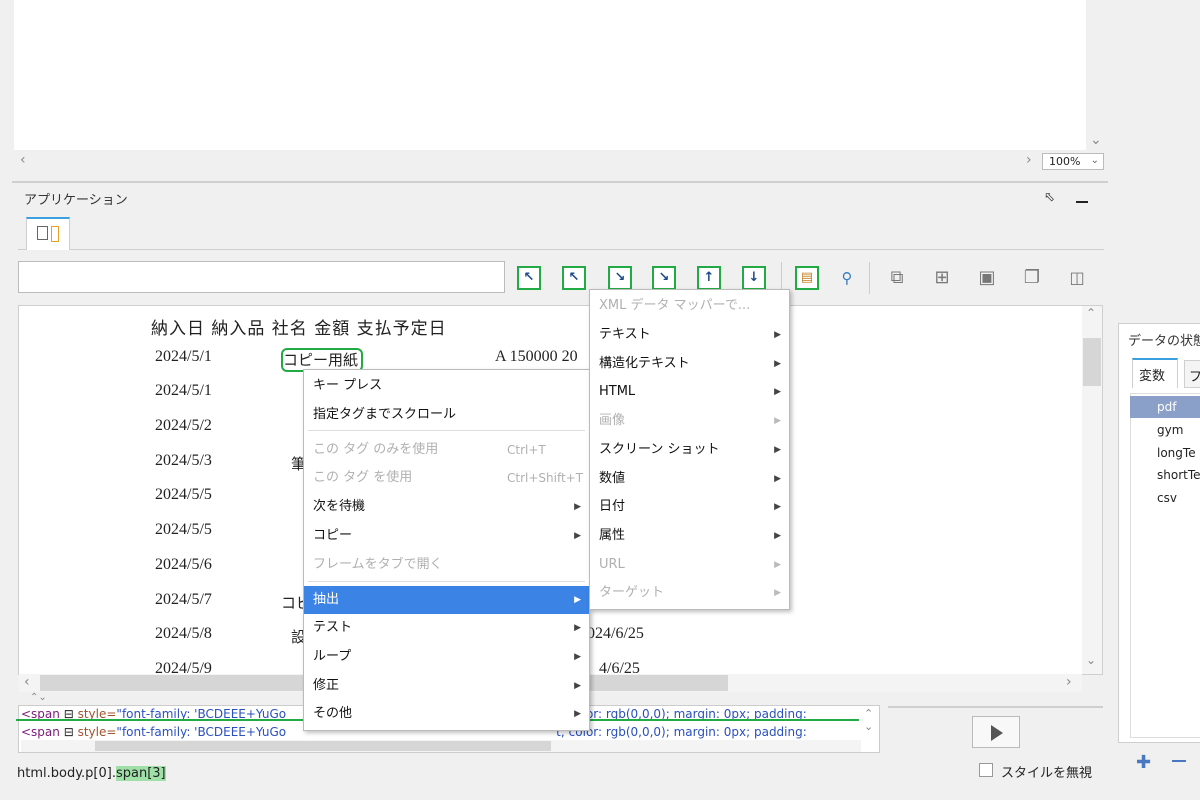 Image resolution: width=1200 pixels, height=800 pixels. Describe the element at coordinates (1092, 362) in the screenshot. I see `vertical-scroll-thumb` at that location.